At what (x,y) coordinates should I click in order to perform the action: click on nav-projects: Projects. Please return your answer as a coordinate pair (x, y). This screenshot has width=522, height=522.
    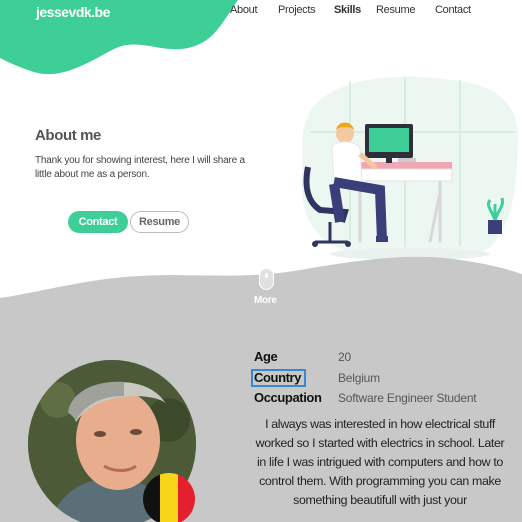
    Looking at the image, I should click on (297, 10).